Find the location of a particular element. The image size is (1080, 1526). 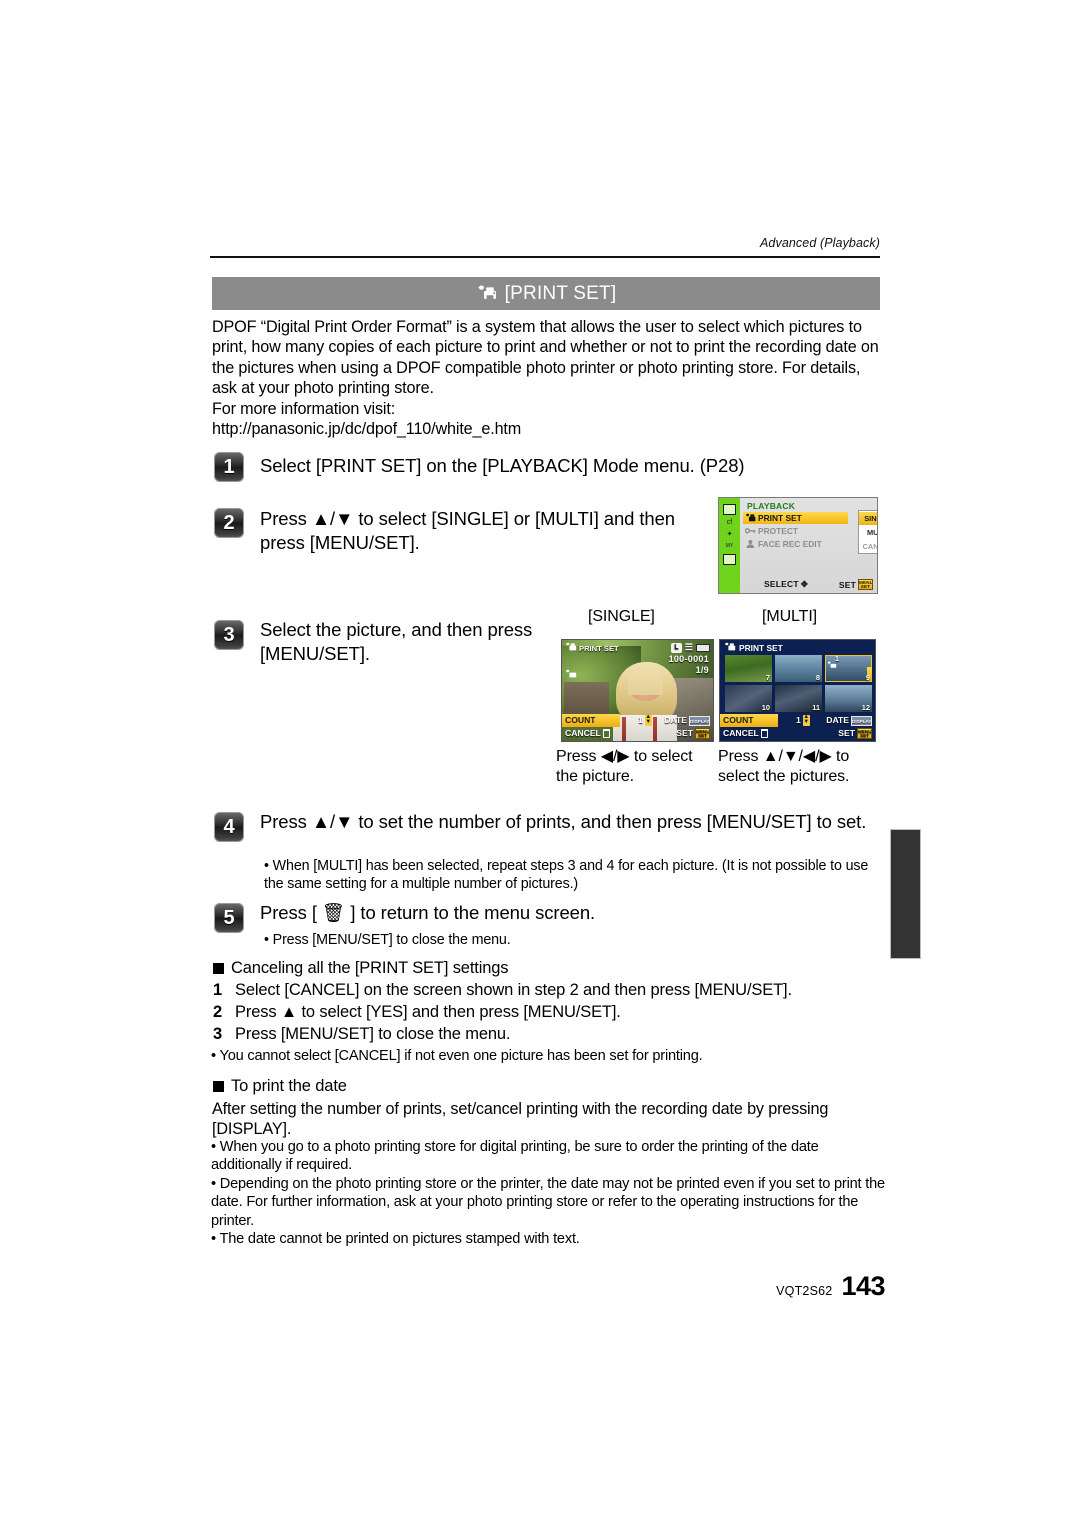

page-edge-tab is located at coordinates (905, 894).